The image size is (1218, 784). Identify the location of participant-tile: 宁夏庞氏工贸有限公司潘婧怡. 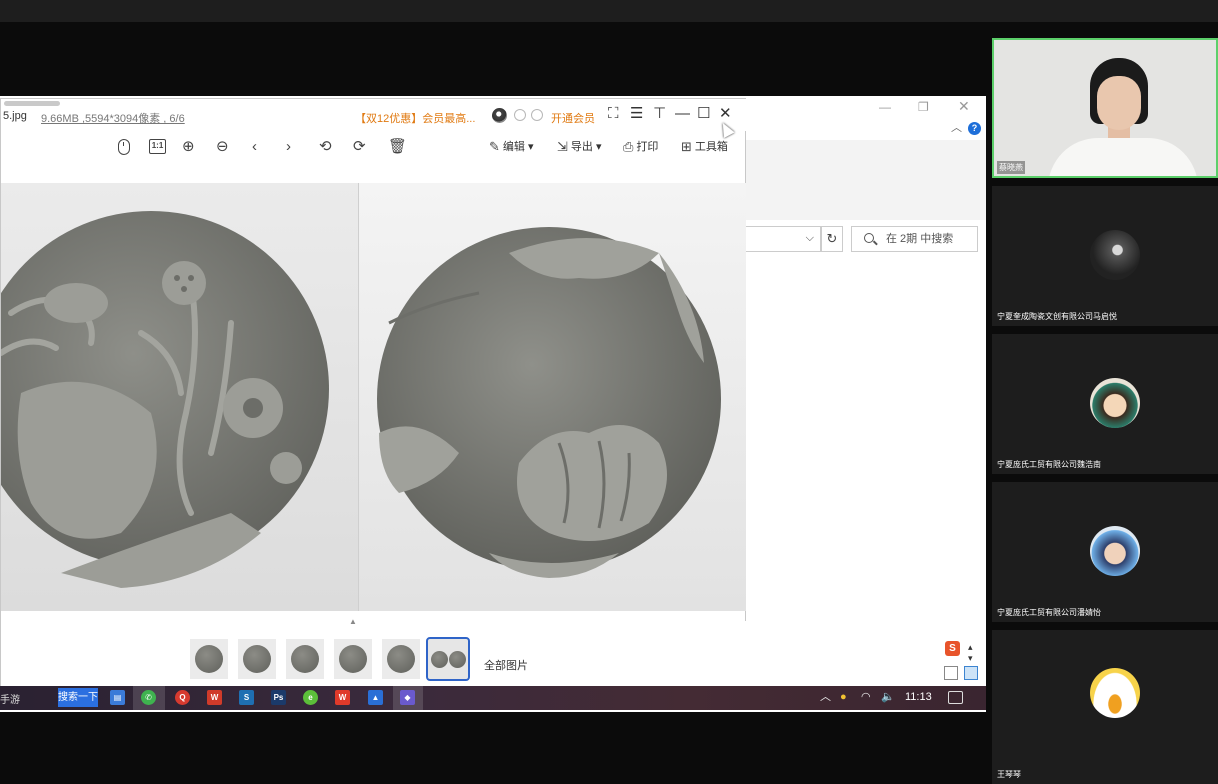
(1105, 552).